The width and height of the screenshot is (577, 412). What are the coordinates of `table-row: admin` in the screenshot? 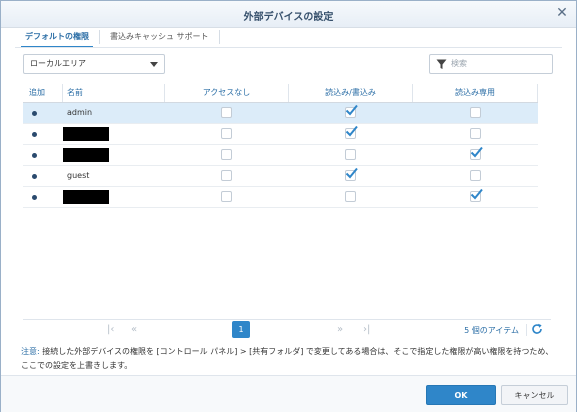 It's located at (280, 113).